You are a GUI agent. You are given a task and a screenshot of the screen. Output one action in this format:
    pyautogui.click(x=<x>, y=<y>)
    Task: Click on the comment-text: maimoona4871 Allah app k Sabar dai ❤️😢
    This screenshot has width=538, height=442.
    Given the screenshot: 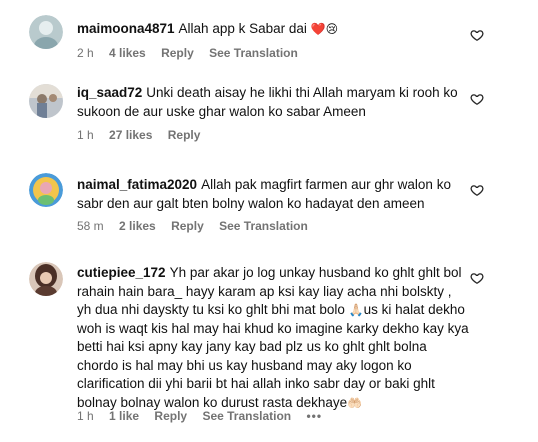 What is the action you would take?
    pyautogui.click(x=208, y=28)
    